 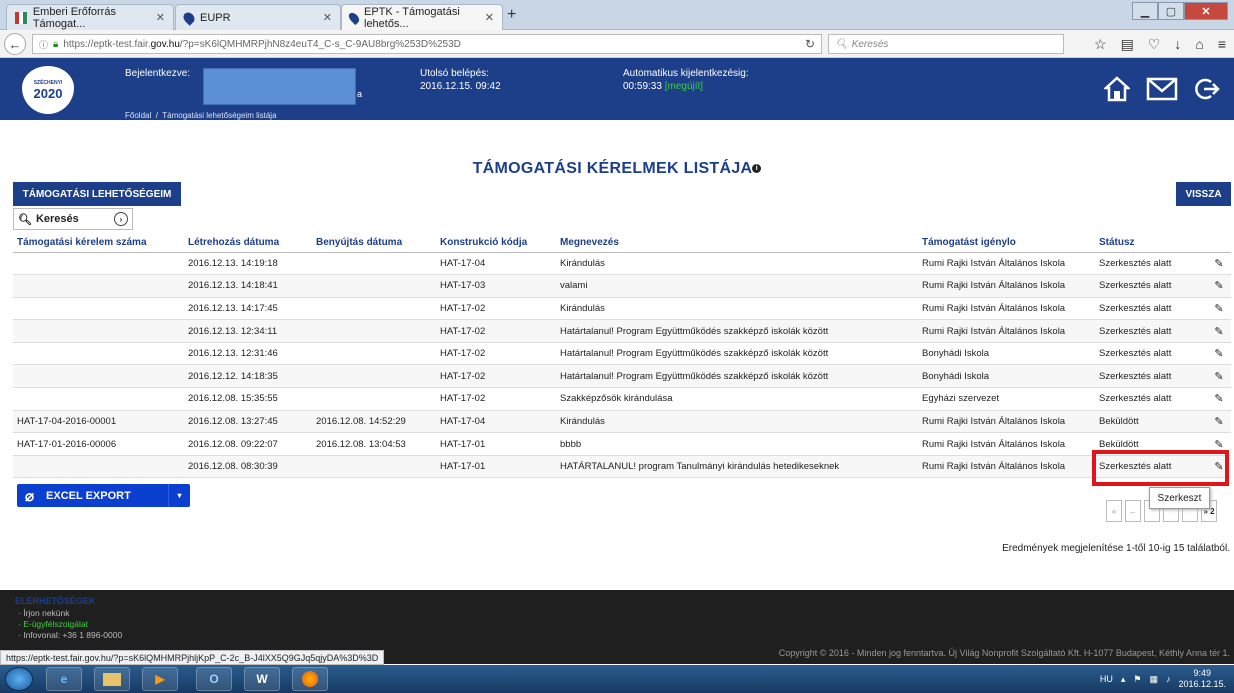 What do you see at coordinates (1123, 679) in the screenshot?
I see `tray-arrow-icon: ▴` at bounding box center [1123, 679].